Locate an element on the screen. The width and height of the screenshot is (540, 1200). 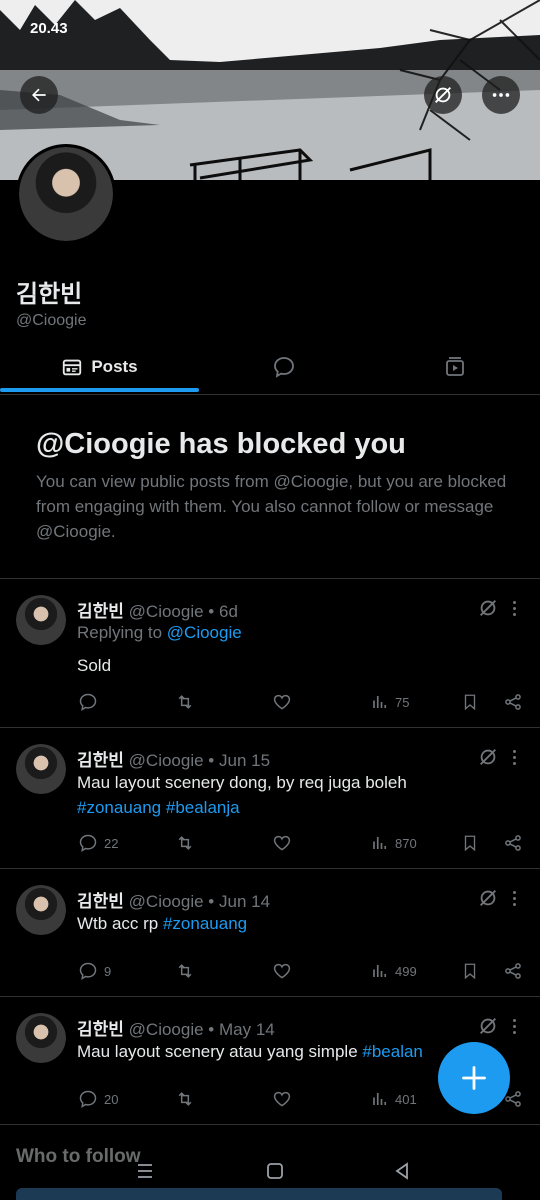
post-header: 김한빈 @Cioogie • Jun 15 is located at coordinates (173, 758).